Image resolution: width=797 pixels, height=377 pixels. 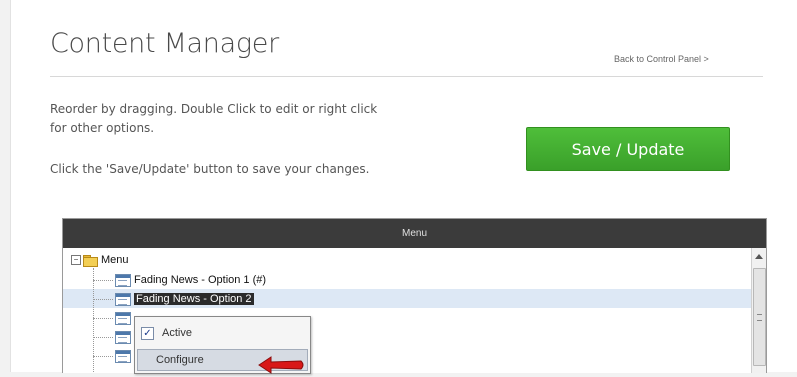 I want to click on tree-node-item-2: Fading News - Option 2, so click(x=173, y=299).